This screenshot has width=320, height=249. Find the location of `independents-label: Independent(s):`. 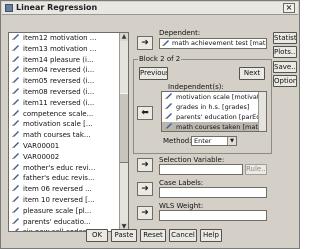

independents-label: Independent(s): is located at coordinates (196, 87).